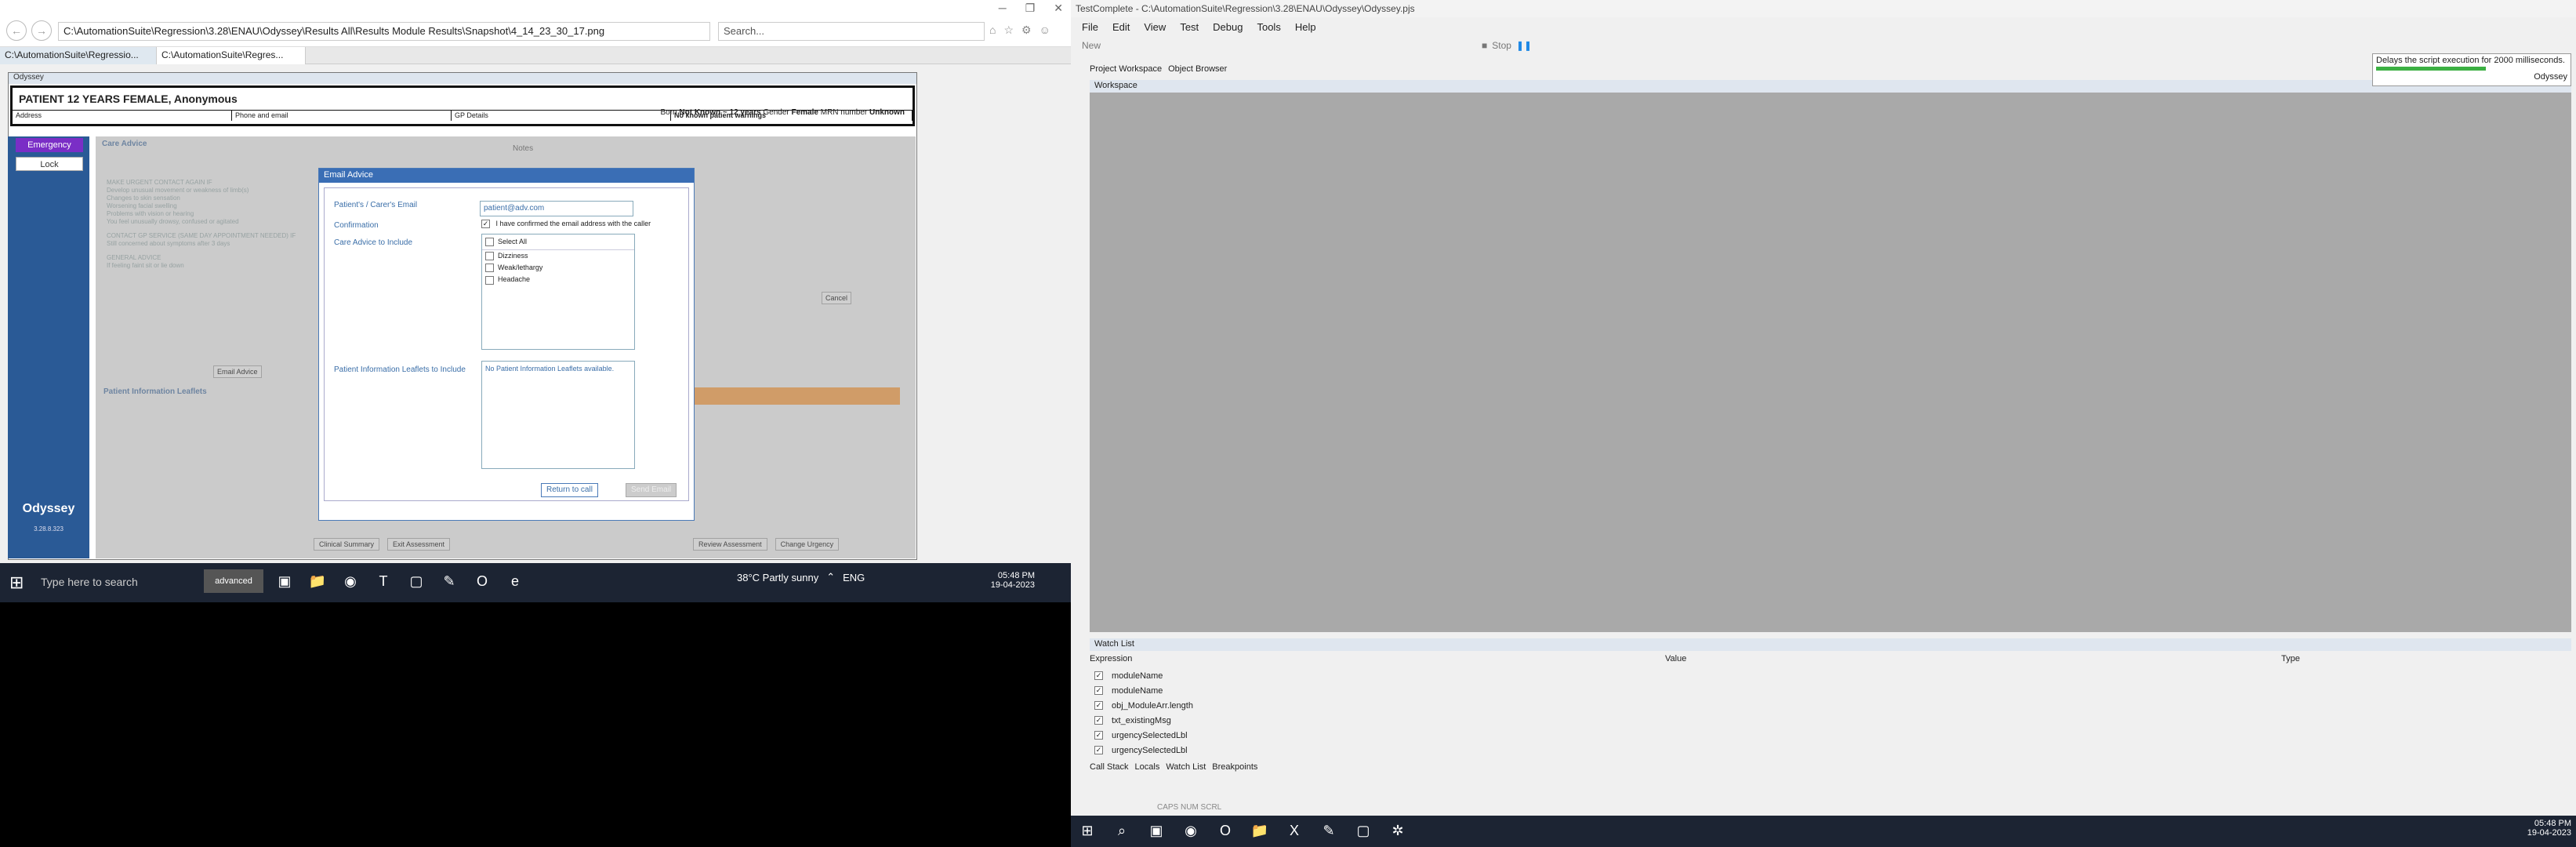 The width and height of the screenshot is (2576, 847). What do you see at coordinates (515, 581) in the screenshot?
I see `ie-icon: e` at bounding box center [515, 581].